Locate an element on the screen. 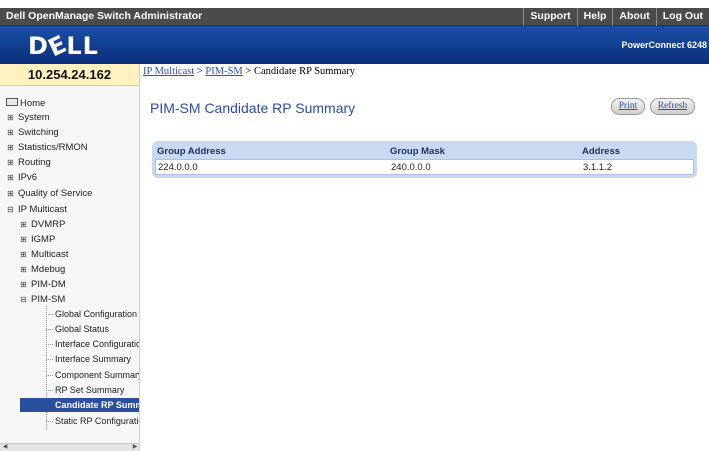  sidebar-item-system: ⊞ System is located at coordinates (28, 117).